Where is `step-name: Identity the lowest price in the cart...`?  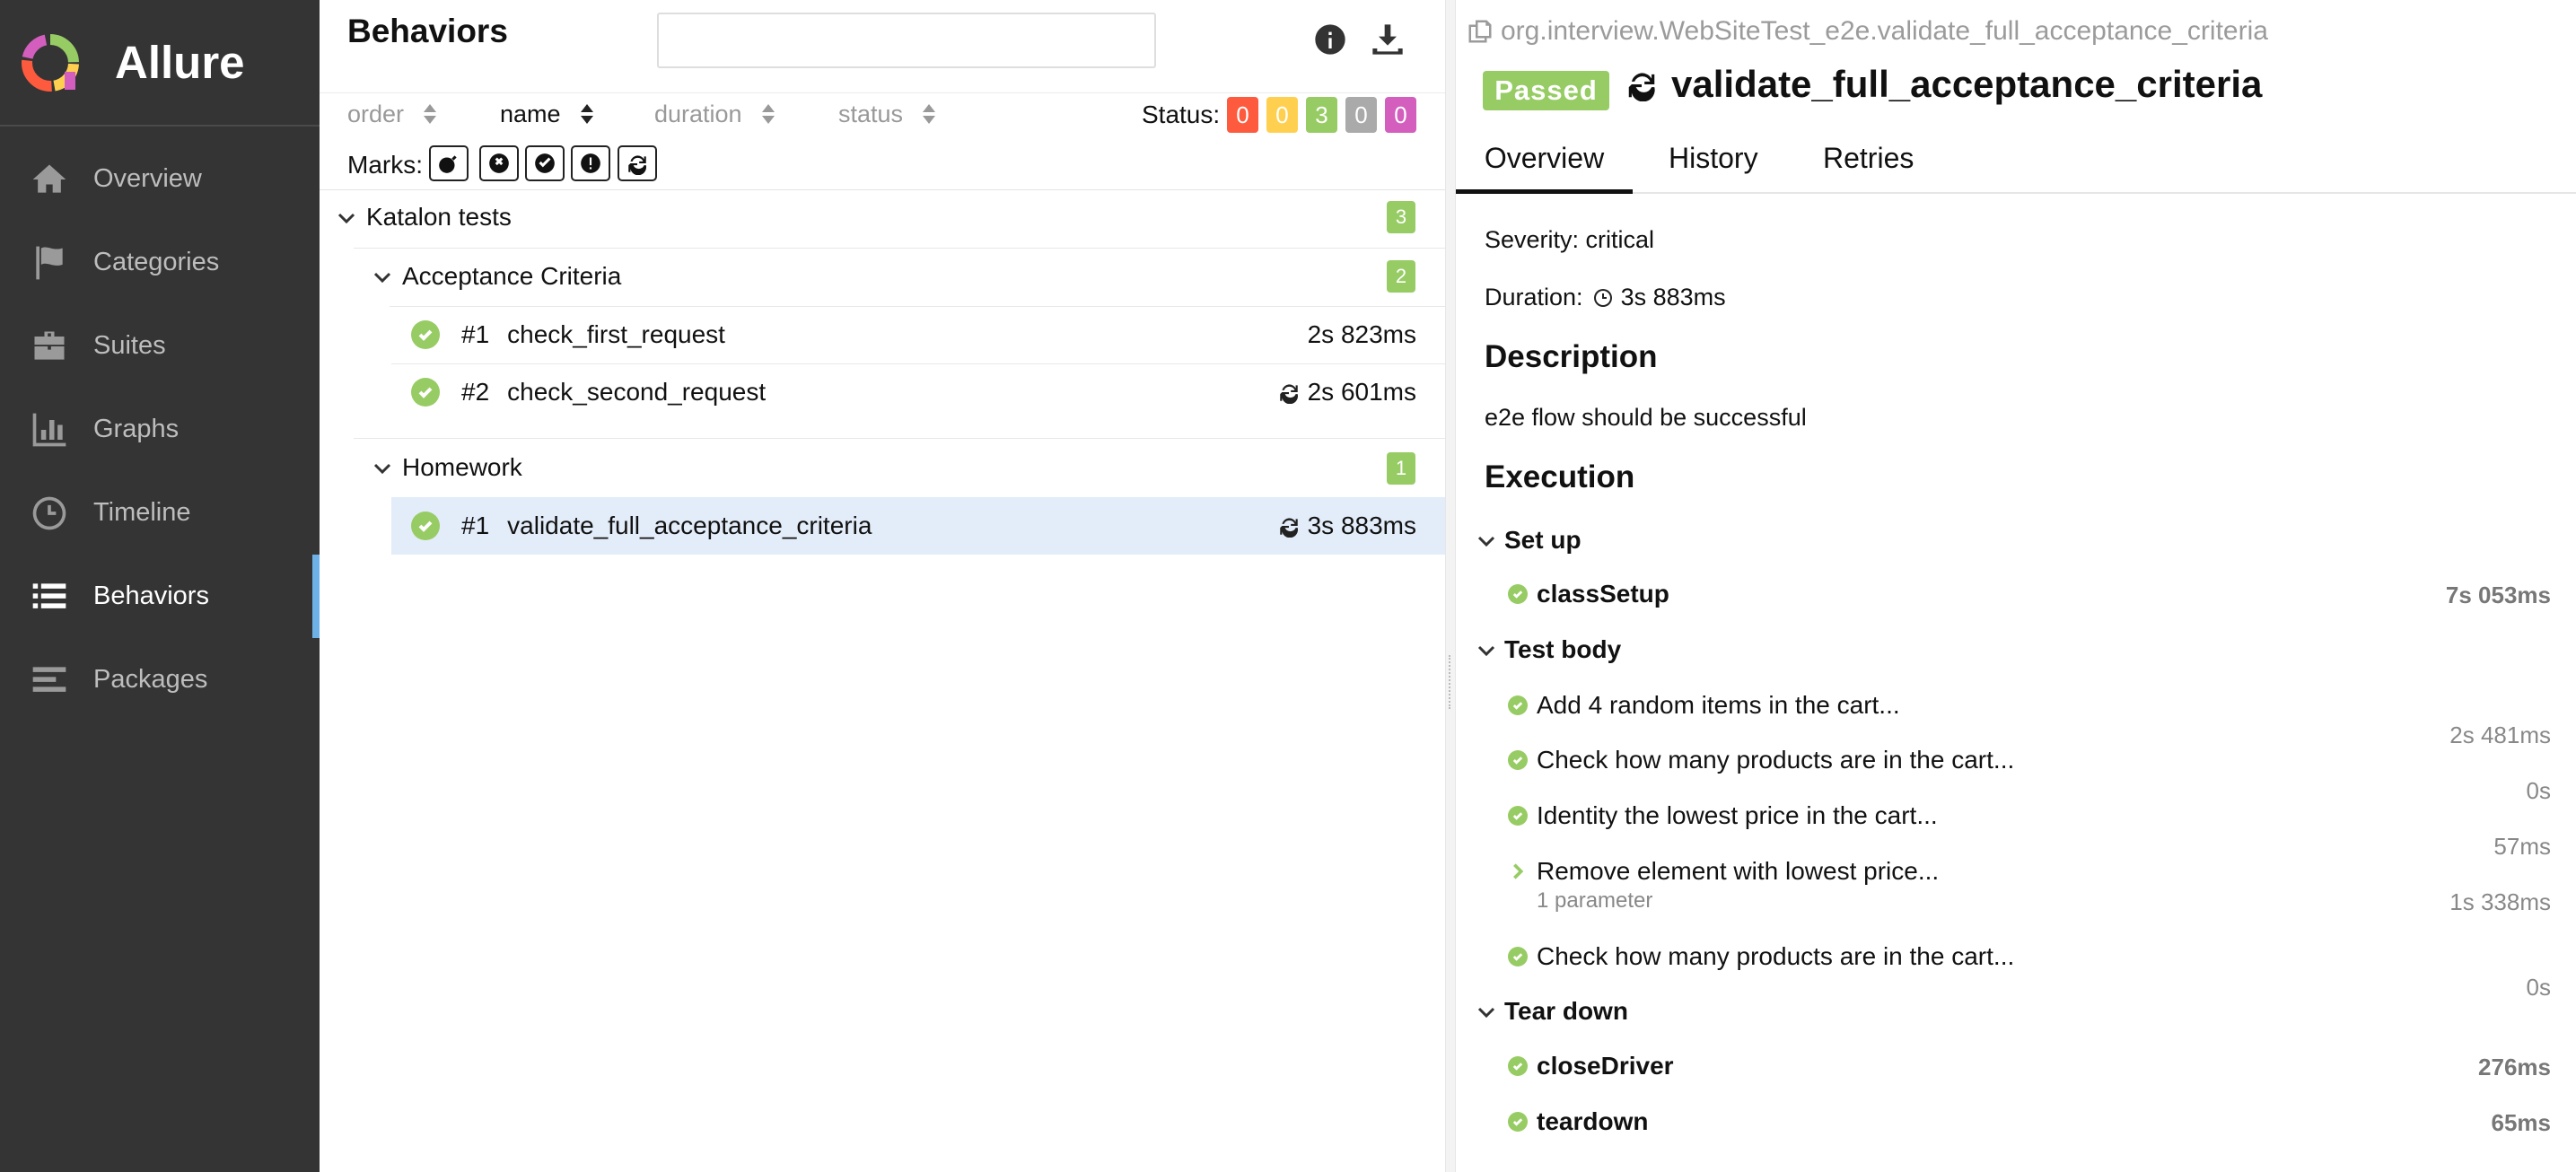 step-name: Identity the lowest price in the cart... is located at coordinates (1737, 815).